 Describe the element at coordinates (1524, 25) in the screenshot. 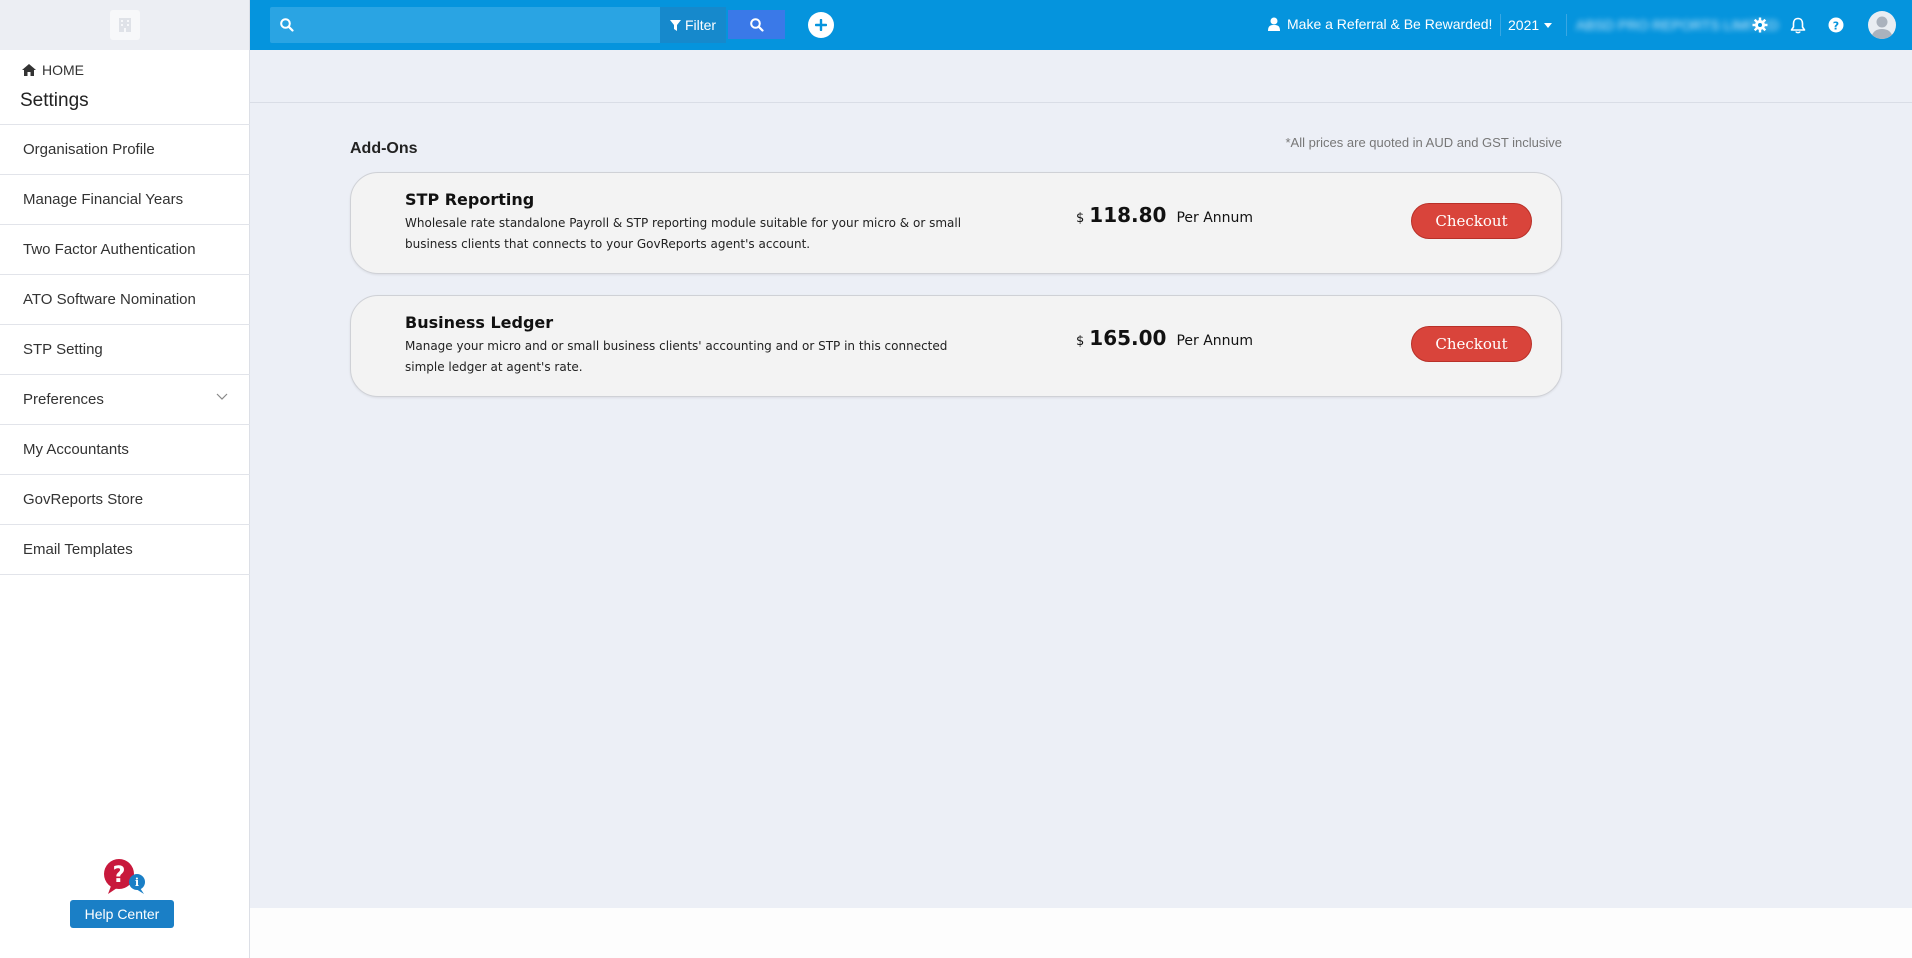

I see `year-value: 2021` at that location.